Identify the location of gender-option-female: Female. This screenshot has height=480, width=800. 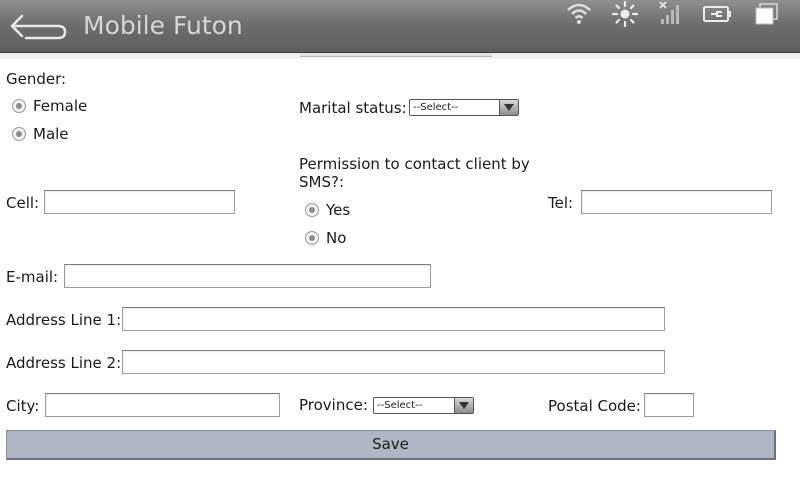
(60, 106).